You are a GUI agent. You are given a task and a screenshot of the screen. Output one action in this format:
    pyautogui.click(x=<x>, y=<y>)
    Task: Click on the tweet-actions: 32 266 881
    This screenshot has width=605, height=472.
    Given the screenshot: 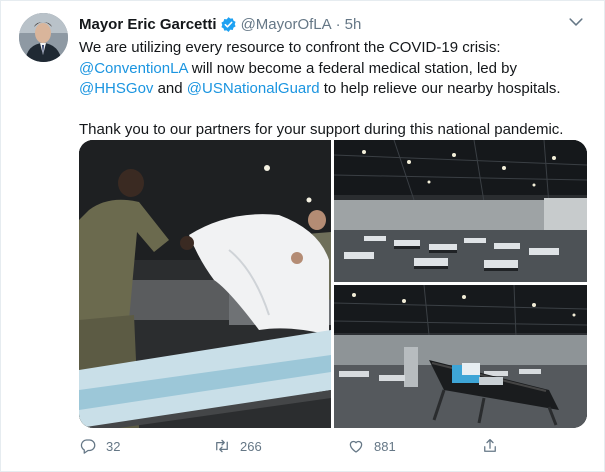 What is the action you would take?
    pyautogui.click(x=334, y=448)
    